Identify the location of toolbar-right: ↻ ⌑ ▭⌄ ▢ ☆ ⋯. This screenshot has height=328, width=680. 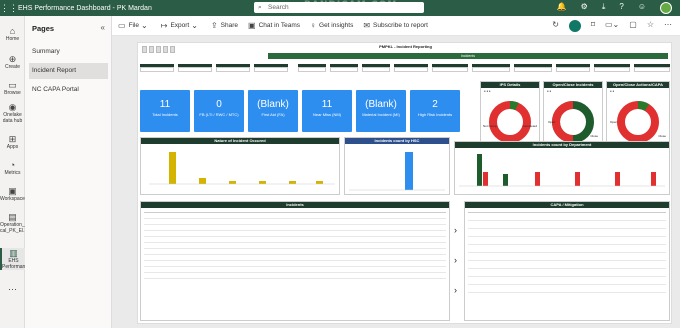
(612, 26).